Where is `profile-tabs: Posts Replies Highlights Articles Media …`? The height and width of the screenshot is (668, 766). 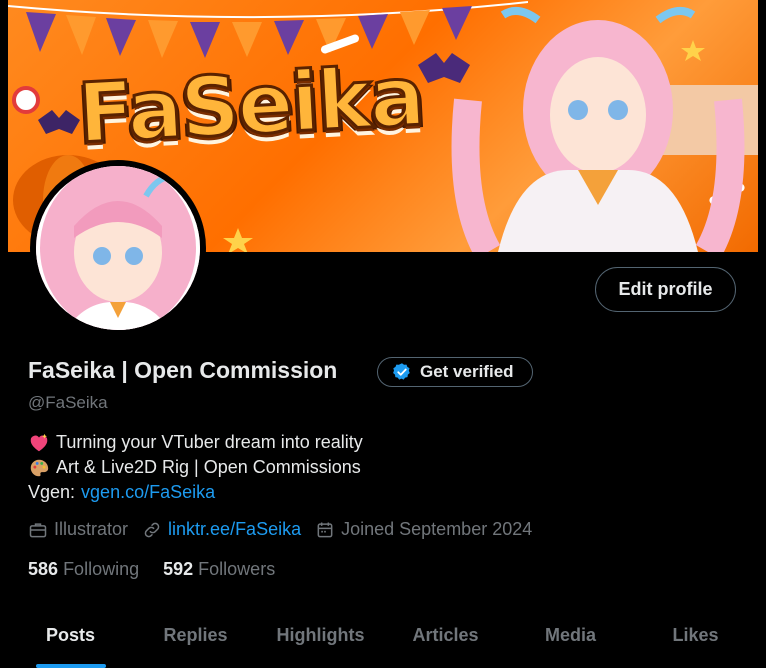 profile-tabs: Posts Replies Highlights Articles Media … is located at coordinates (383, 636).